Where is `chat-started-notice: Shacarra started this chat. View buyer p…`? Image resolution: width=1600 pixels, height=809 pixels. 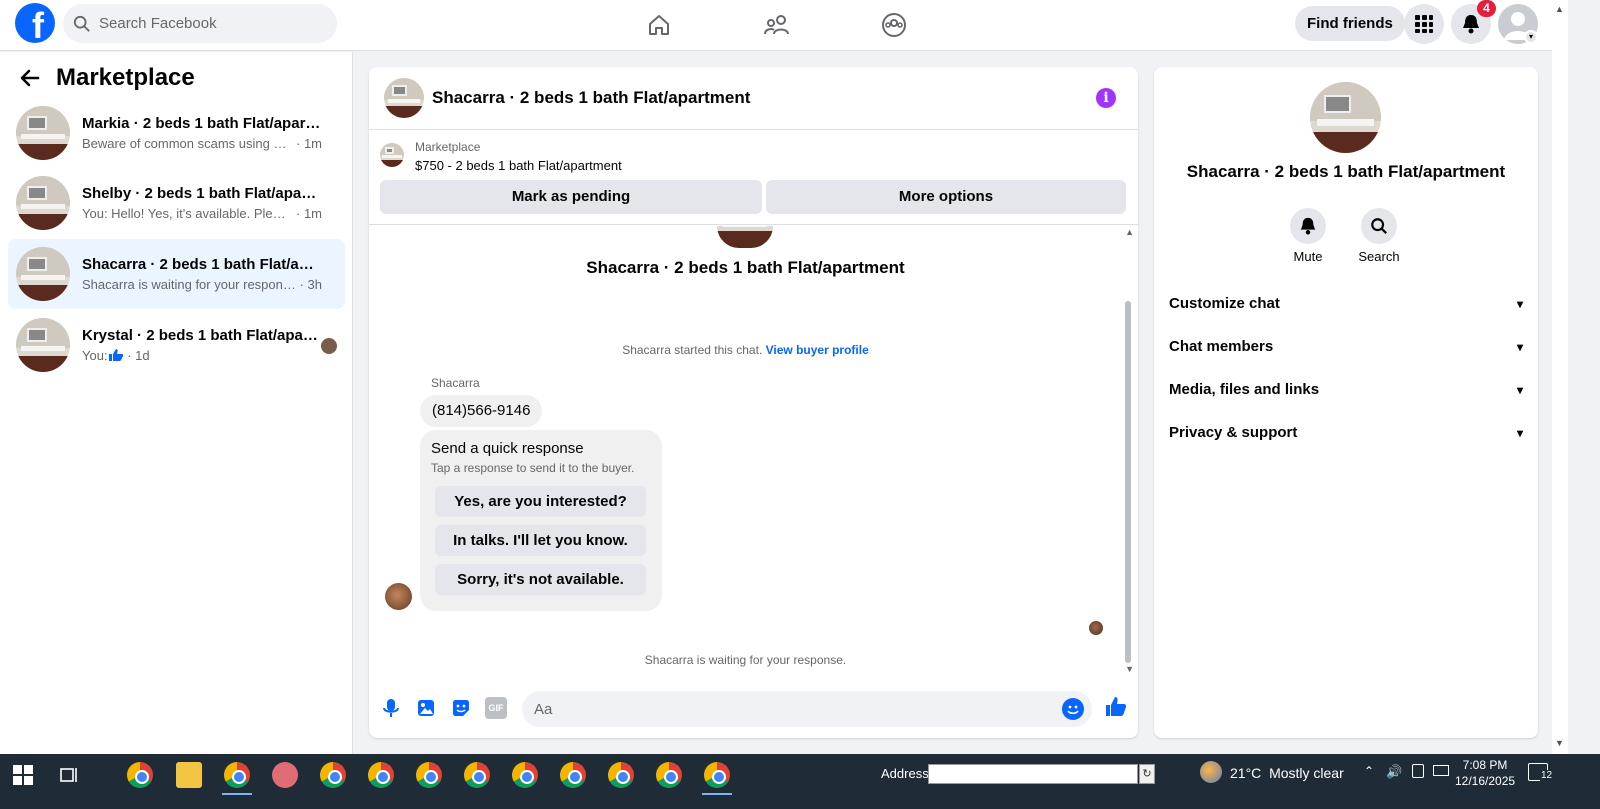 chat-started-notice: Shacarra started this chat. View buyer p… is located at coordinates (745, 350).